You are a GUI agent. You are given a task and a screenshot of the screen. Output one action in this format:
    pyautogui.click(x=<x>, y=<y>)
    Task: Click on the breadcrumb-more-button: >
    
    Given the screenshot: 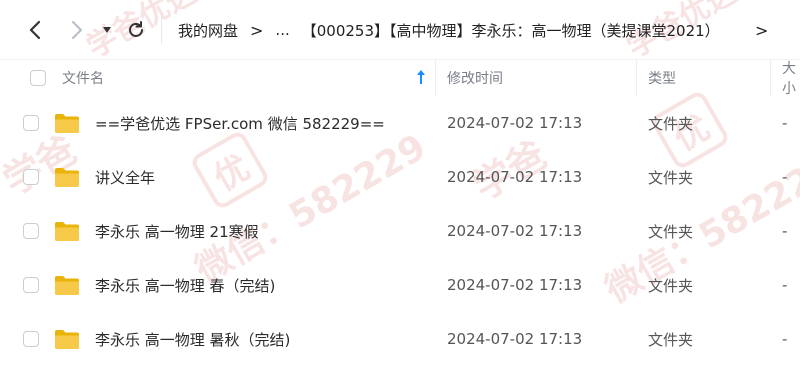 What is the action you would take?
    pyautogui.click(x=761, y=30)
    